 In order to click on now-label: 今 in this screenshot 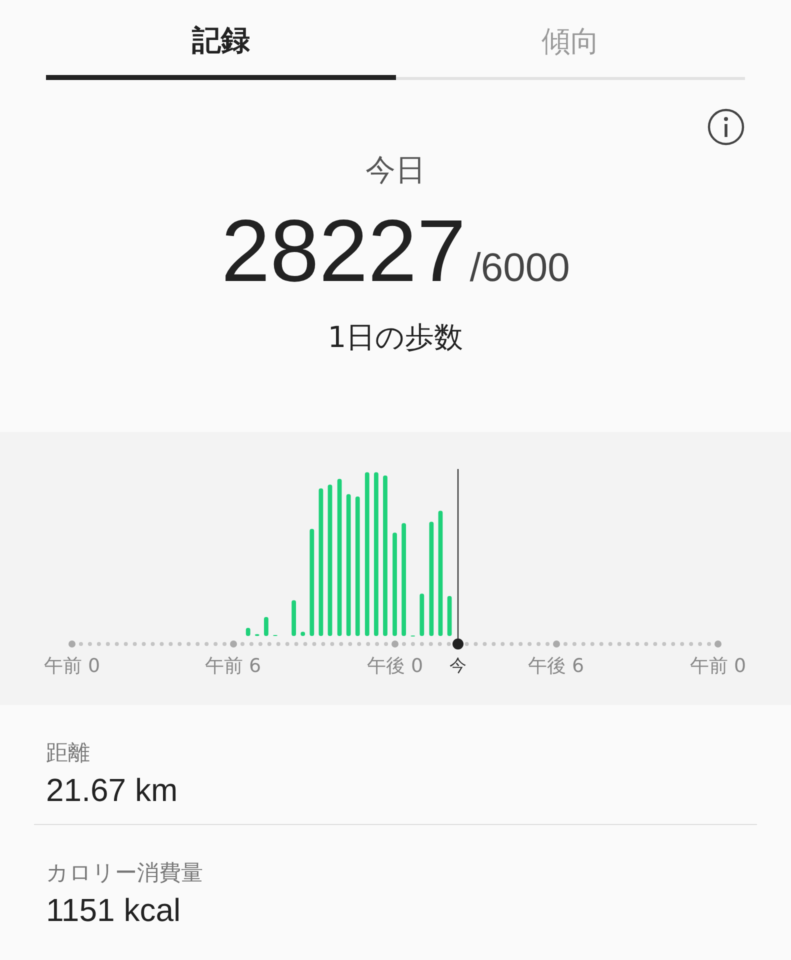, I will do `click(458, 666)`.